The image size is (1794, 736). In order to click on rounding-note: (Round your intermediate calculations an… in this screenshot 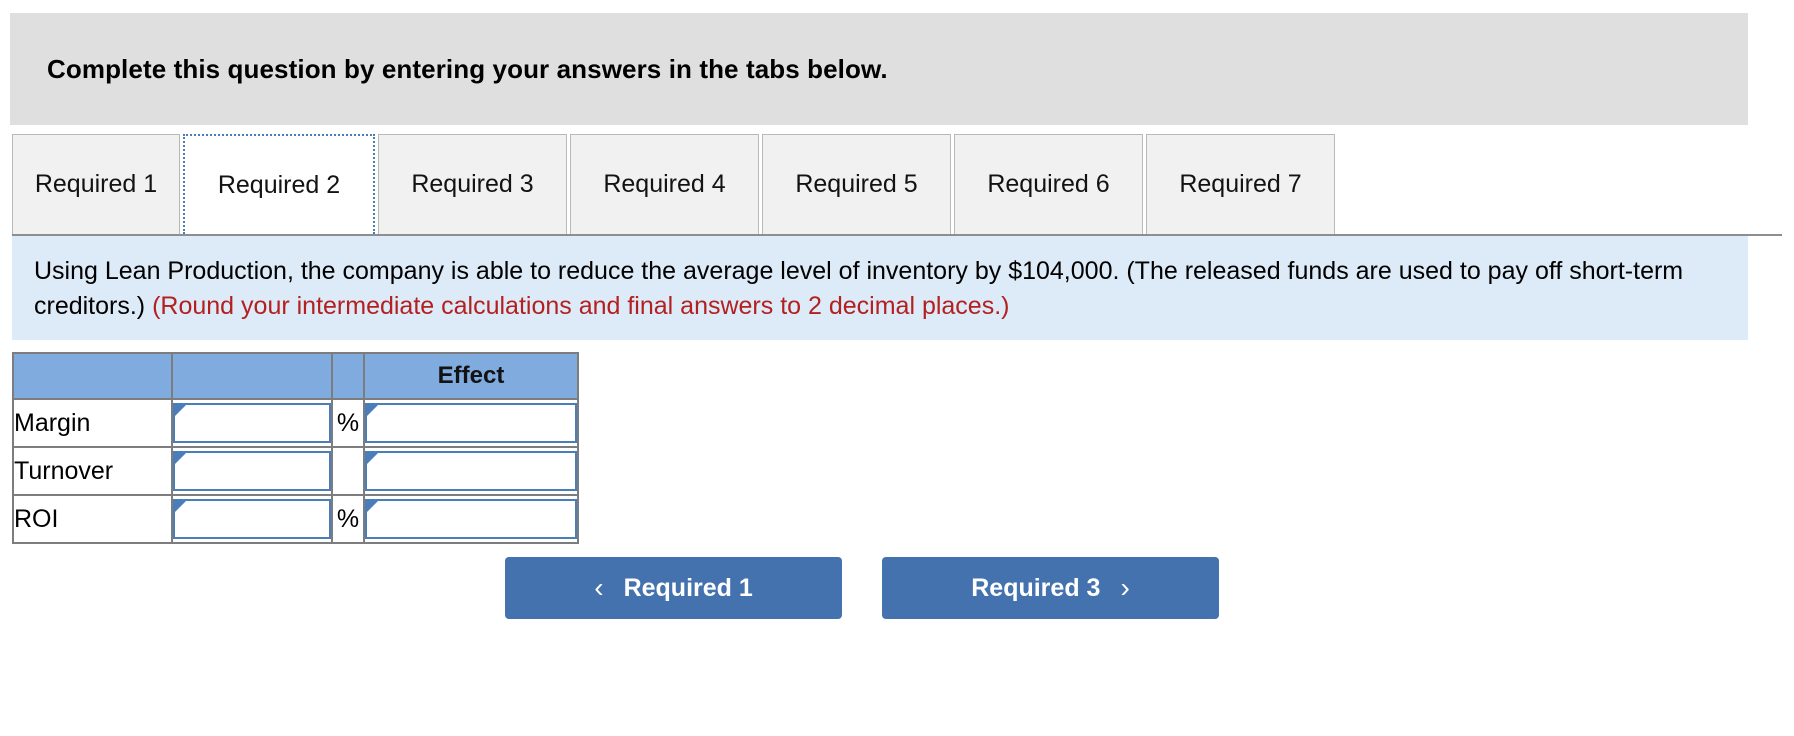, I will do `click(581, 306)`.